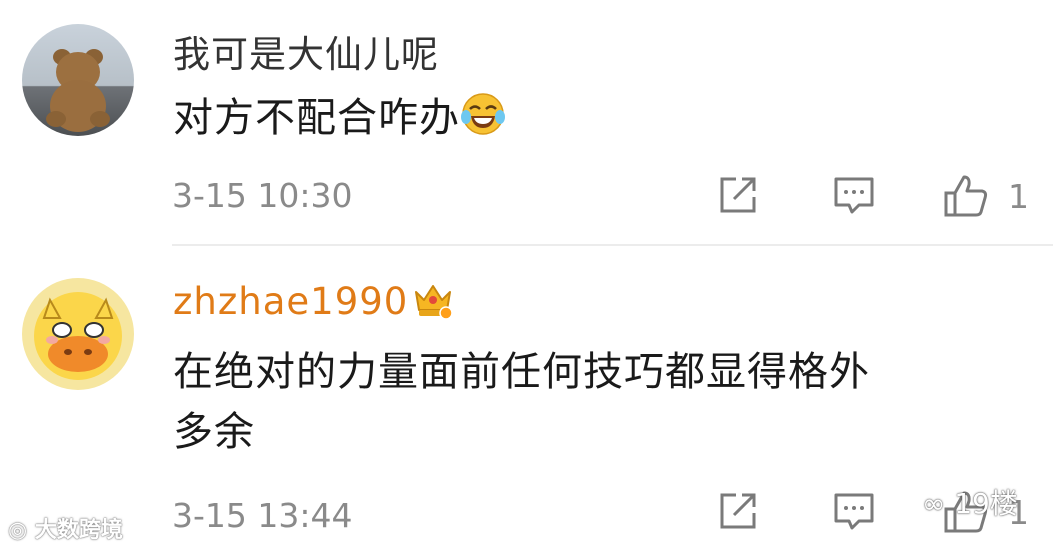  What do you see at coordinates (521, 372) in the screenshot?
I see `comment-text-line: 在绝对的力量面前任何技巧都显得格外` at bounding box center [521, 372].